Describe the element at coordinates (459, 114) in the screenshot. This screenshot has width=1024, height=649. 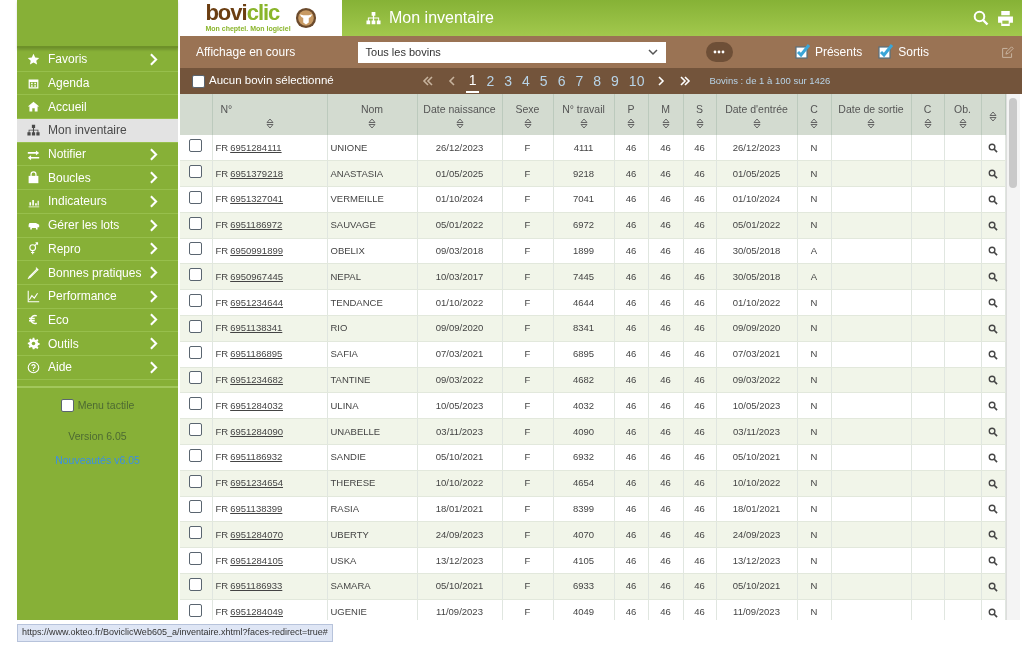
I see `column-header: Date naissance` at that location.